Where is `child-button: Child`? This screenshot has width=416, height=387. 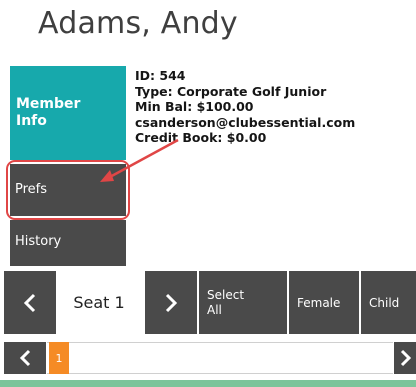 child-button: Child is located at coordinates (388, 302).